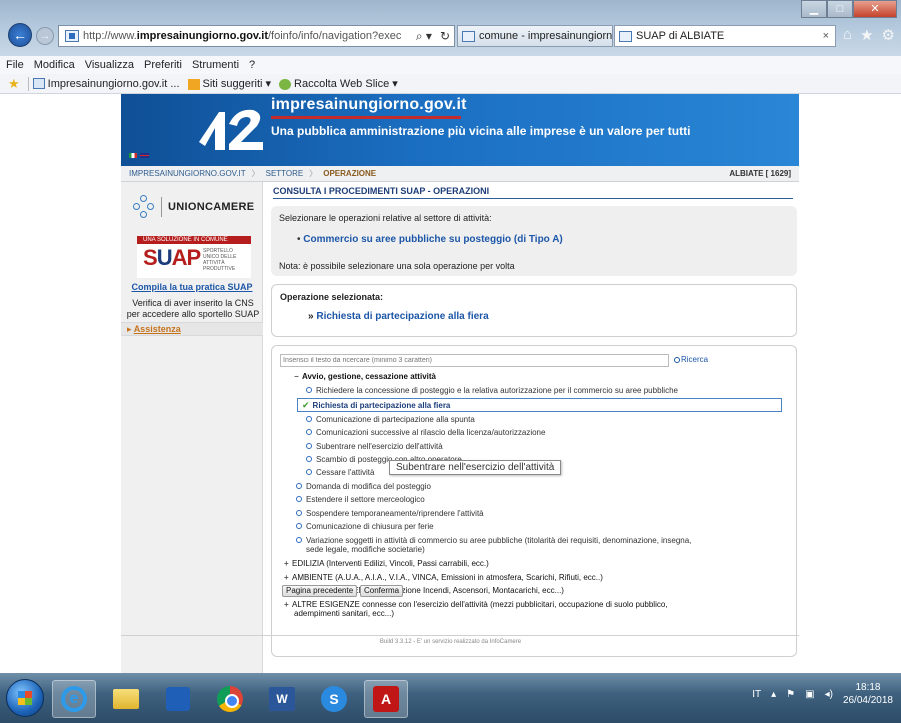 The image size is (901, 723). Describe the element at coordinates (365, 376) in the screenshot. I see `tree-group-avvio: − Avvio, gestione, cessazione attività` at that location.